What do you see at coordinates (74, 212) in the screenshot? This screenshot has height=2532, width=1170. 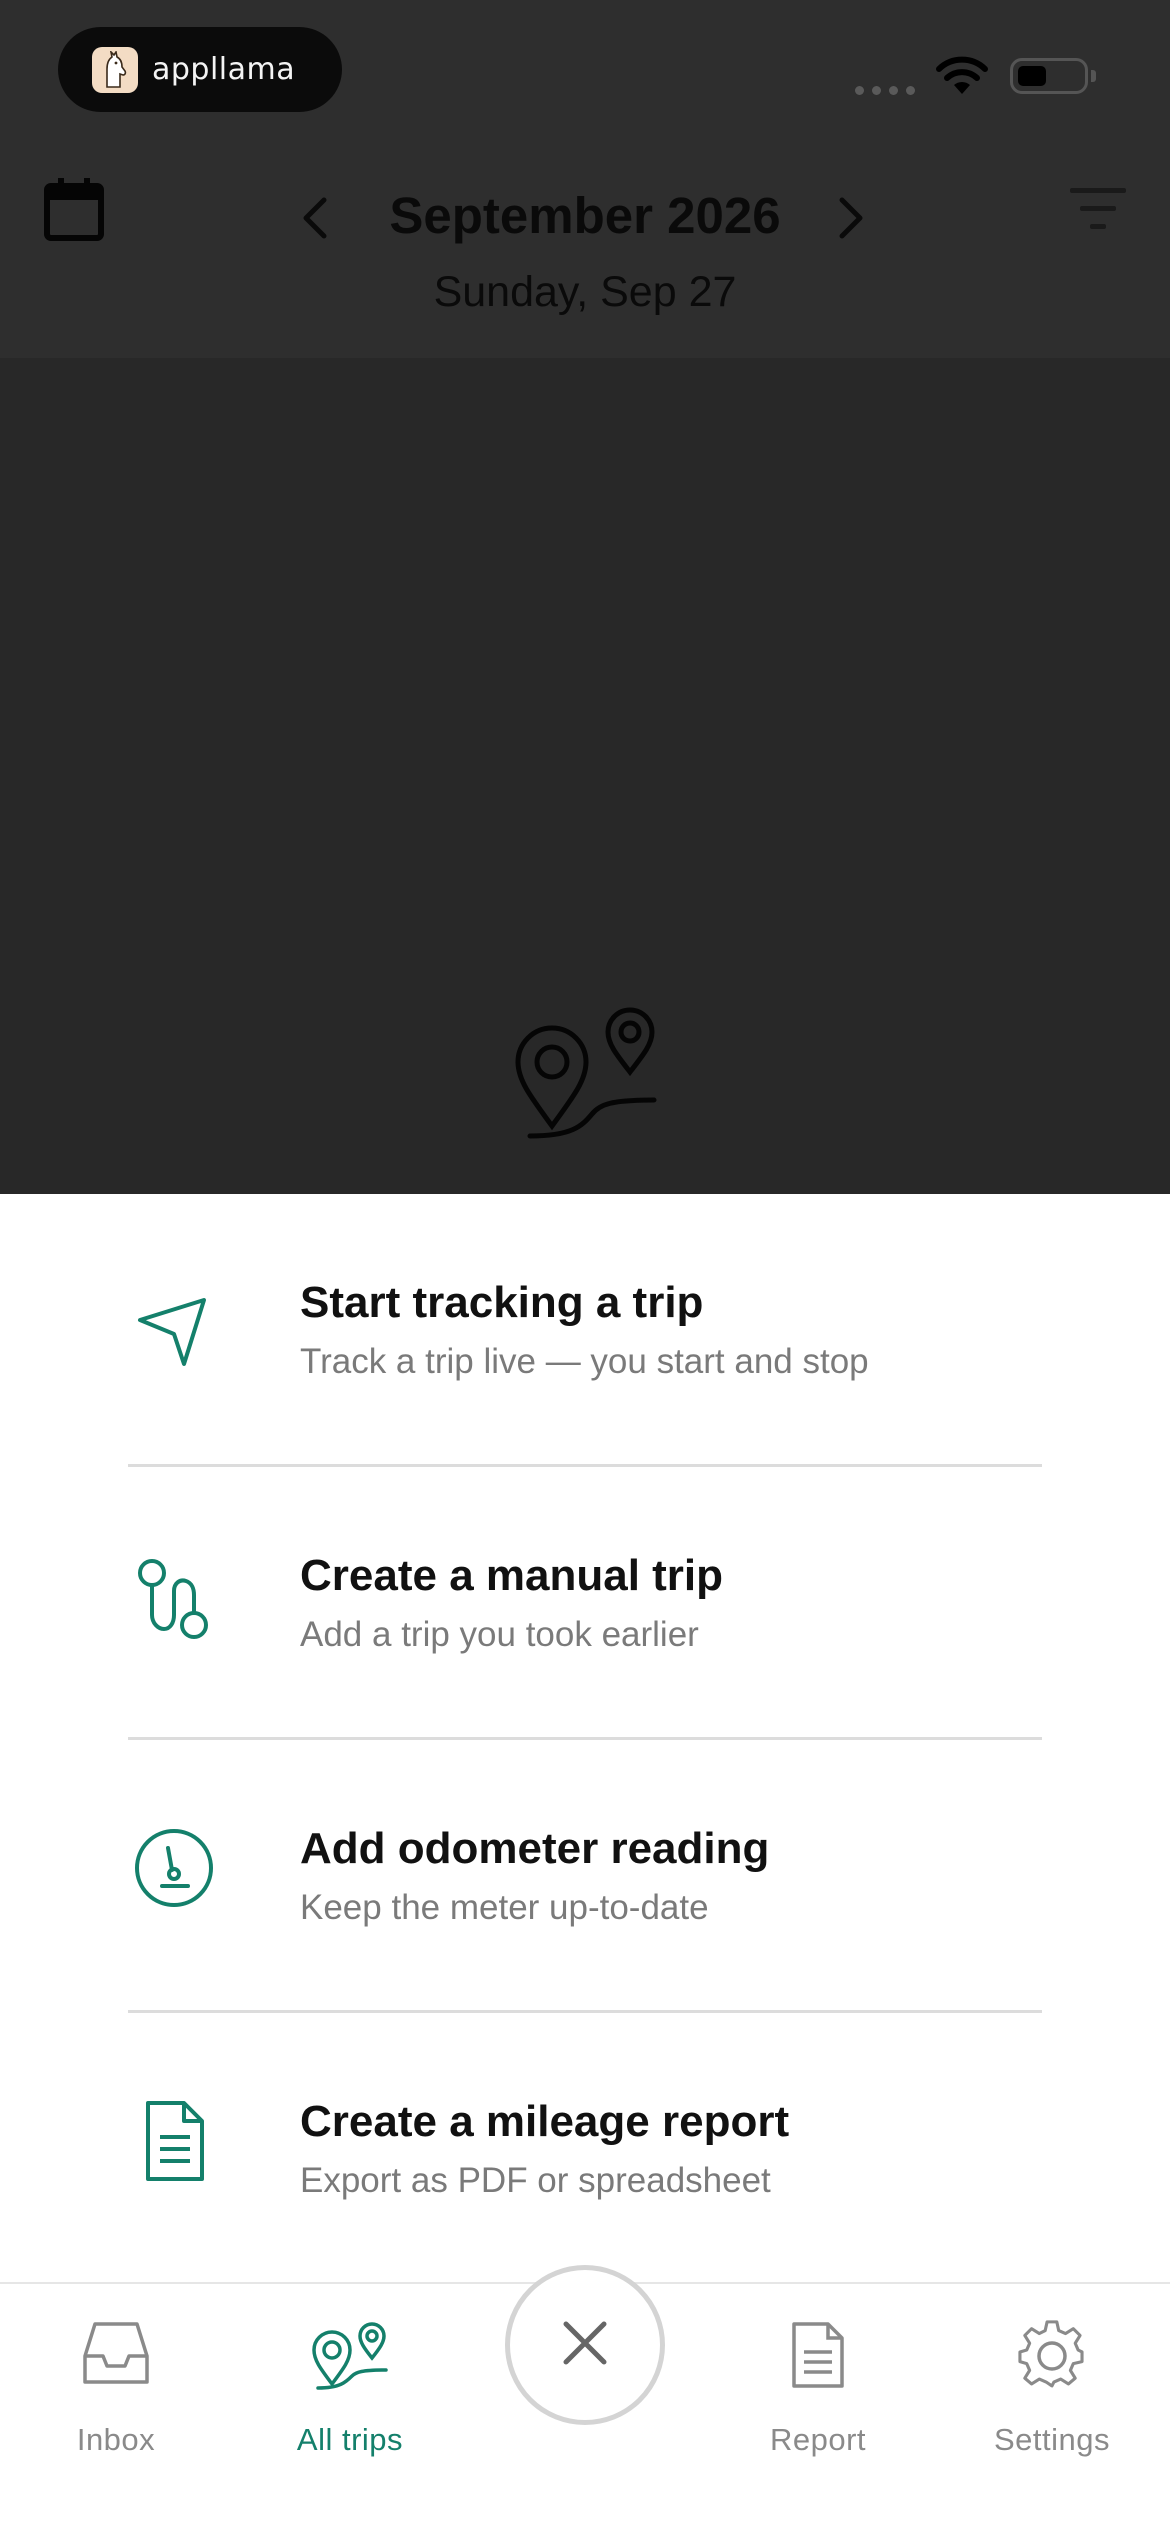 I see `calendar-icon` at bounding box center [74, 212].